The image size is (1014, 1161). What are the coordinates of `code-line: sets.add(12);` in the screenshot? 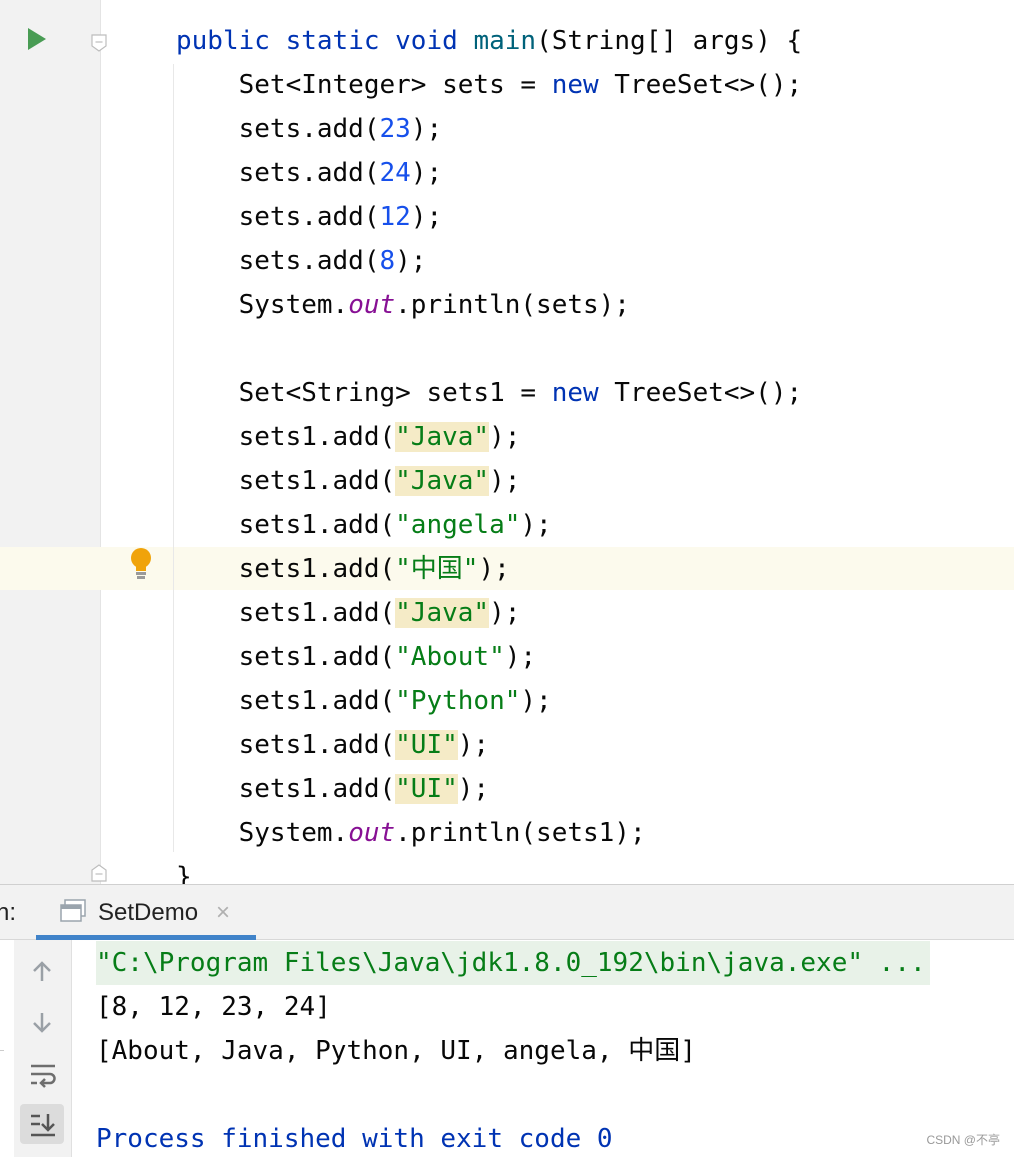 It's located at (309, 217).